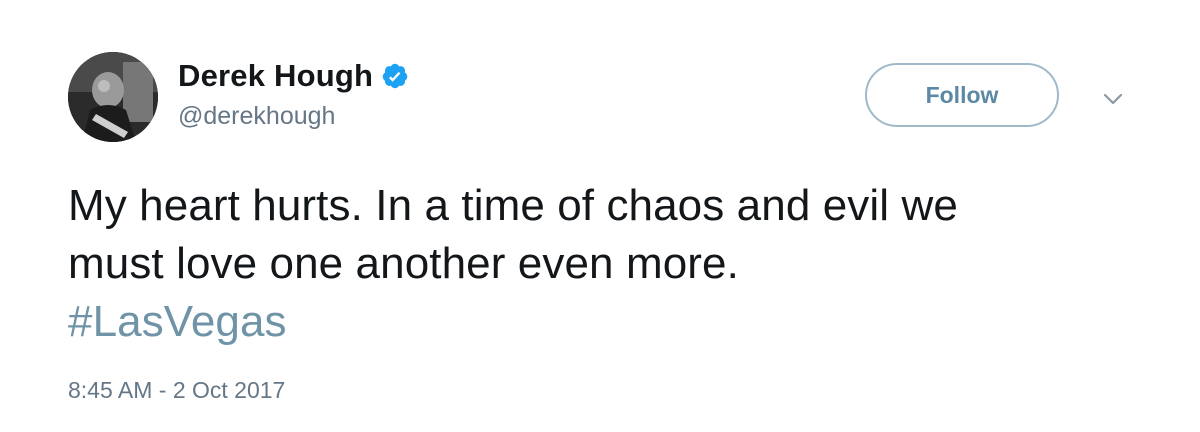 The image size is (1200, 432). I want to click on verified-badge-icon, so click(395, 76).